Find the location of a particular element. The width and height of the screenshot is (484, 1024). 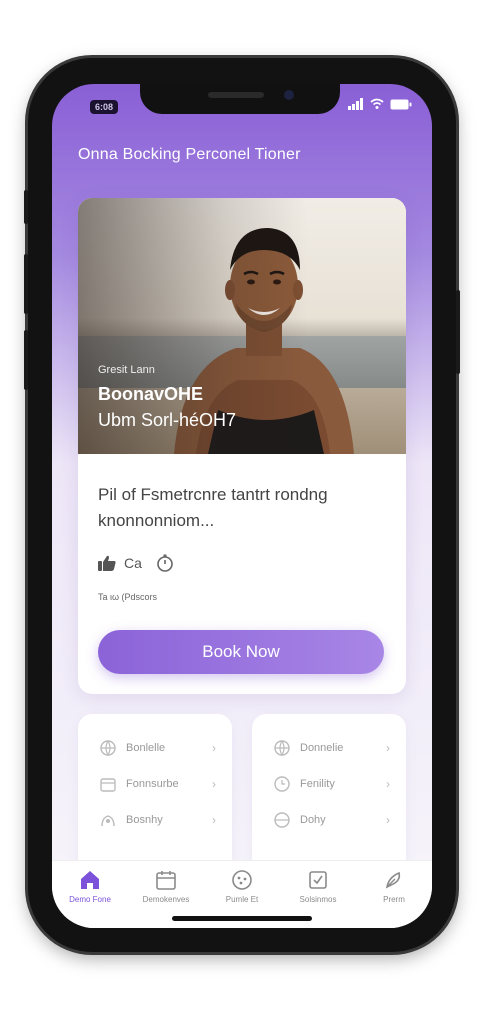

list-item: Fonnsurbe › is located at coordinates (158, 784).